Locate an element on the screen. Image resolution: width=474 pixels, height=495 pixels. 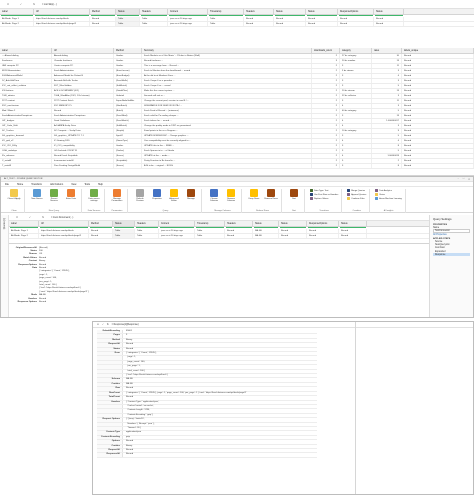
table-cell: (Batch) is located at coordinates (128, 111).